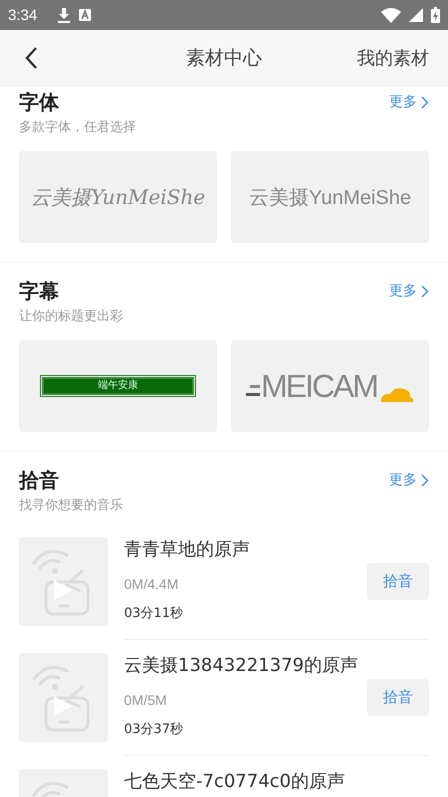 This screenshot has width=448, height=797. Describe the element at coordinates (393, 58) in the screenshot. I see `my-materials-link: 我的素材` at that location.